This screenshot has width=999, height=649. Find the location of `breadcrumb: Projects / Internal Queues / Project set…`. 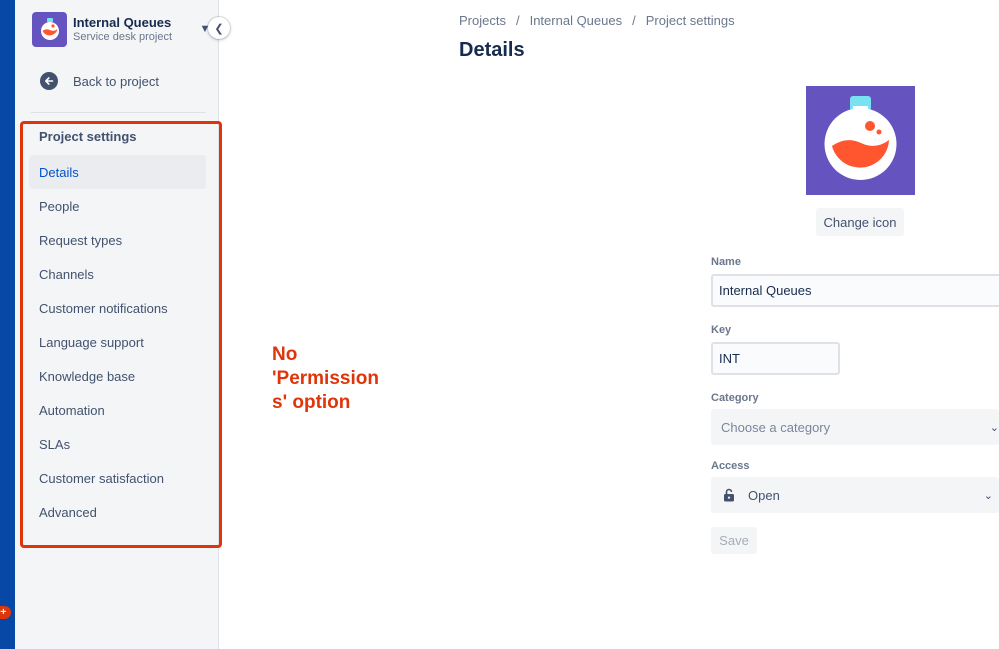

breadcrumb: Projects / Internal Queues / Project set… is located at coordinates (597, 20).